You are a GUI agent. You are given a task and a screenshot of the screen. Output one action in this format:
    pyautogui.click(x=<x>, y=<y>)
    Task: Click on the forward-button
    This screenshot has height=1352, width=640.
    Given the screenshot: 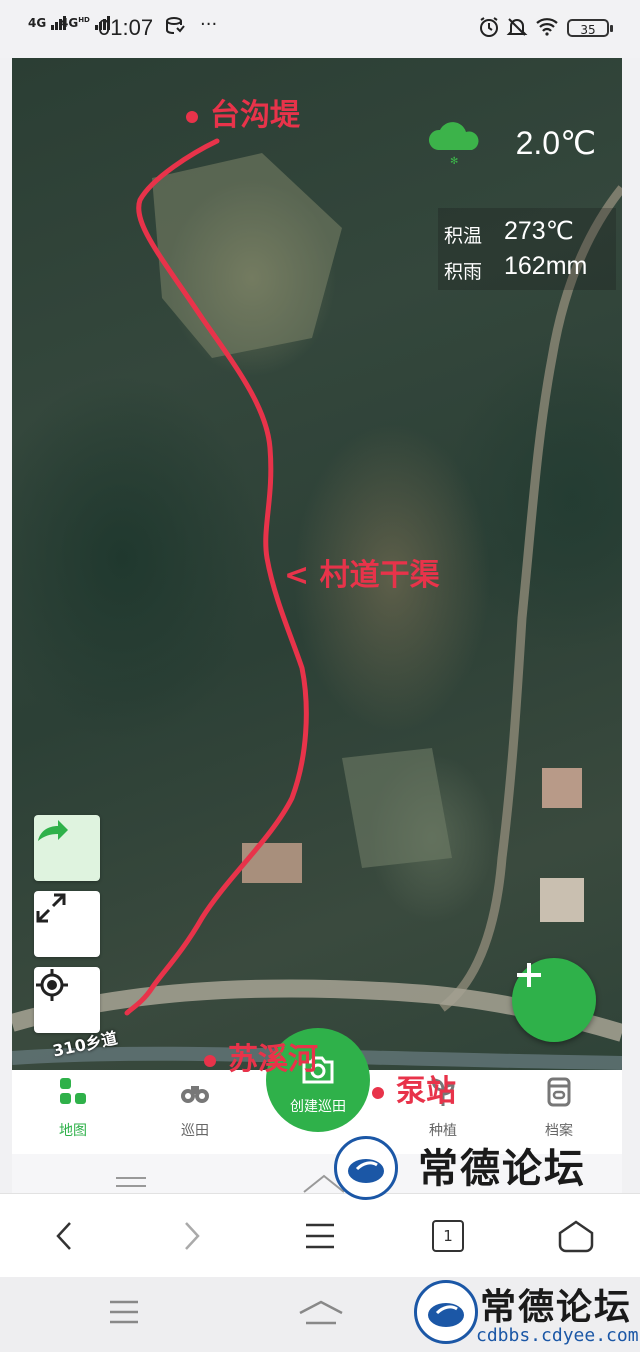 What is the action you would take?
    pyautogui.click(x=192, y=1236)
    